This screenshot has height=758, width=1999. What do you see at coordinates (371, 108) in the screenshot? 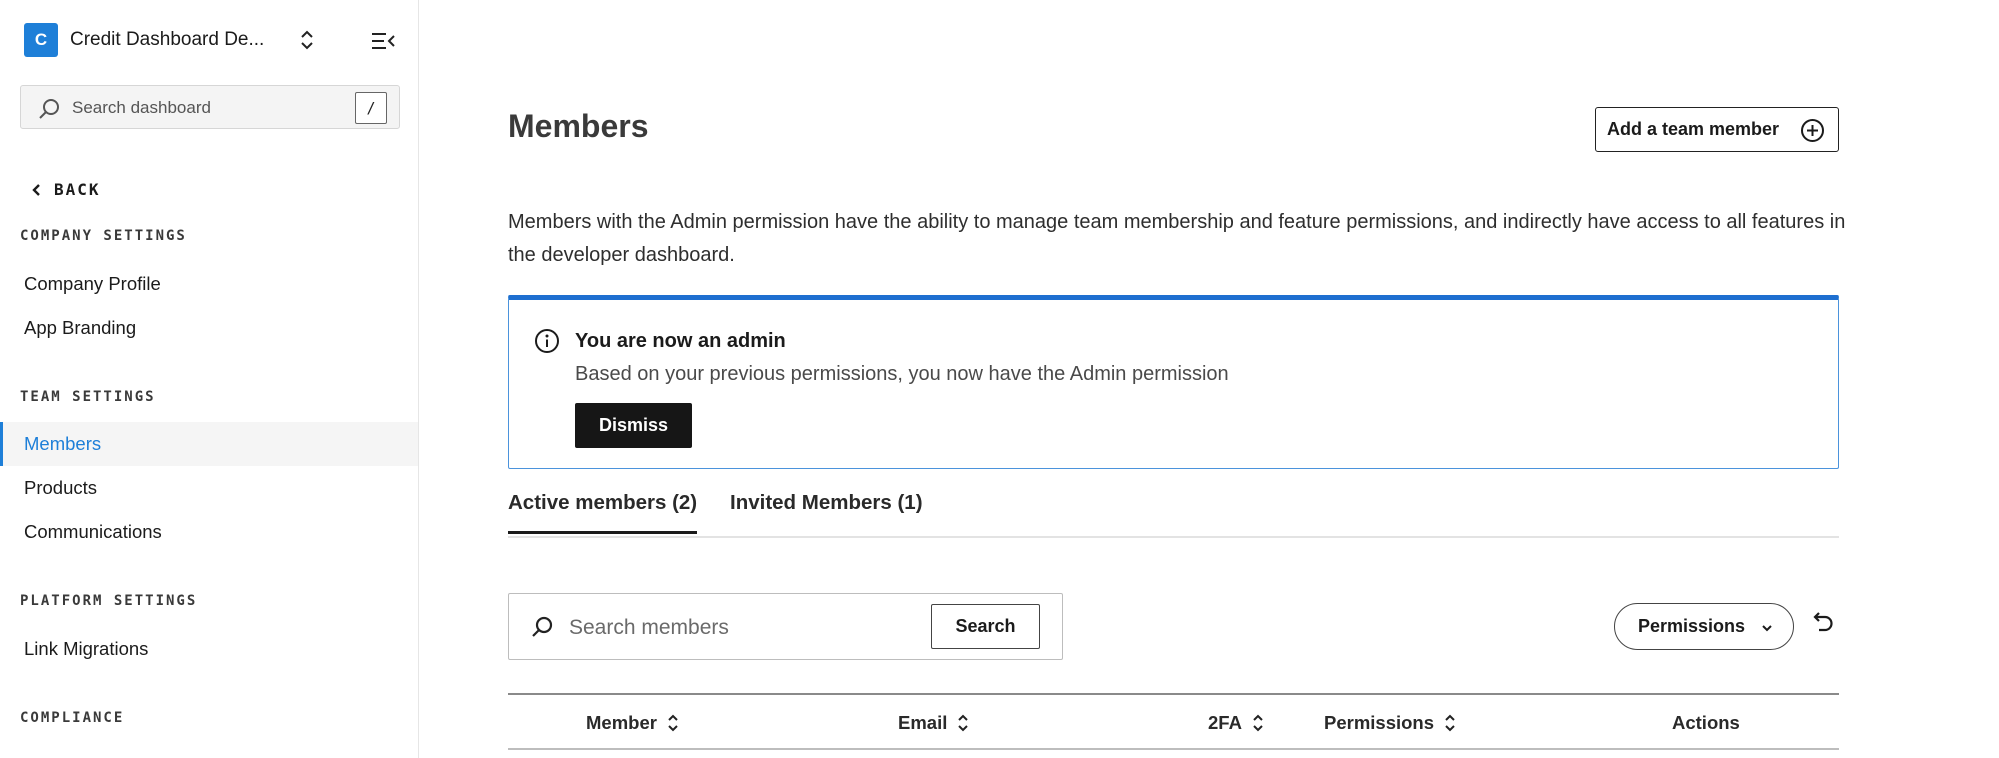
I see `search-shortcut-key: /` at bounding box center [371, 108].